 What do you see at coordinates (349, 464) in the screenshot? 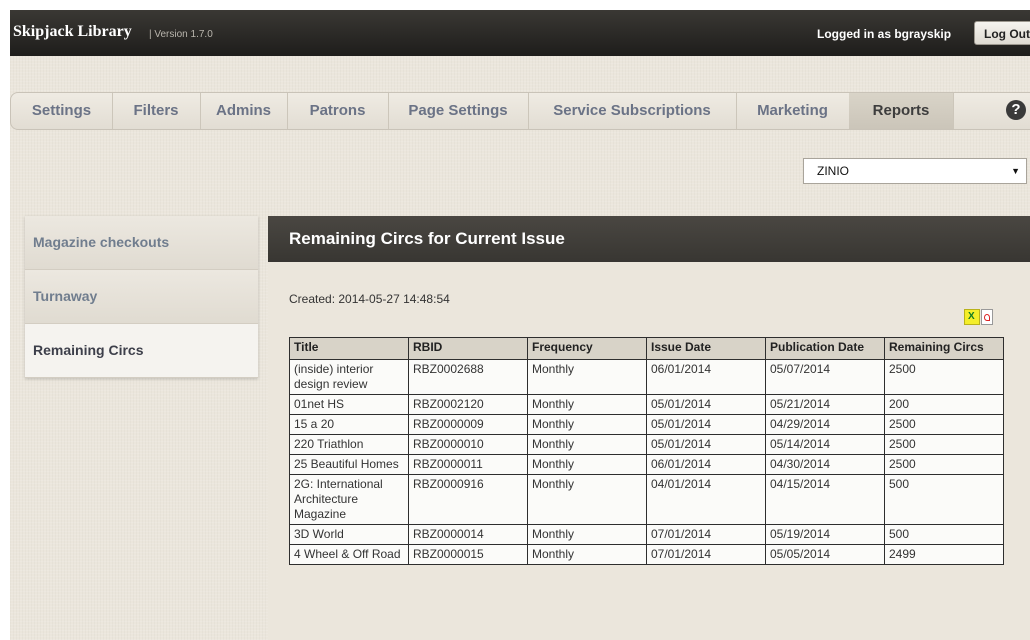
I see `cell-title: 25 Beautiful Homes` at bounding box center [349, 464].